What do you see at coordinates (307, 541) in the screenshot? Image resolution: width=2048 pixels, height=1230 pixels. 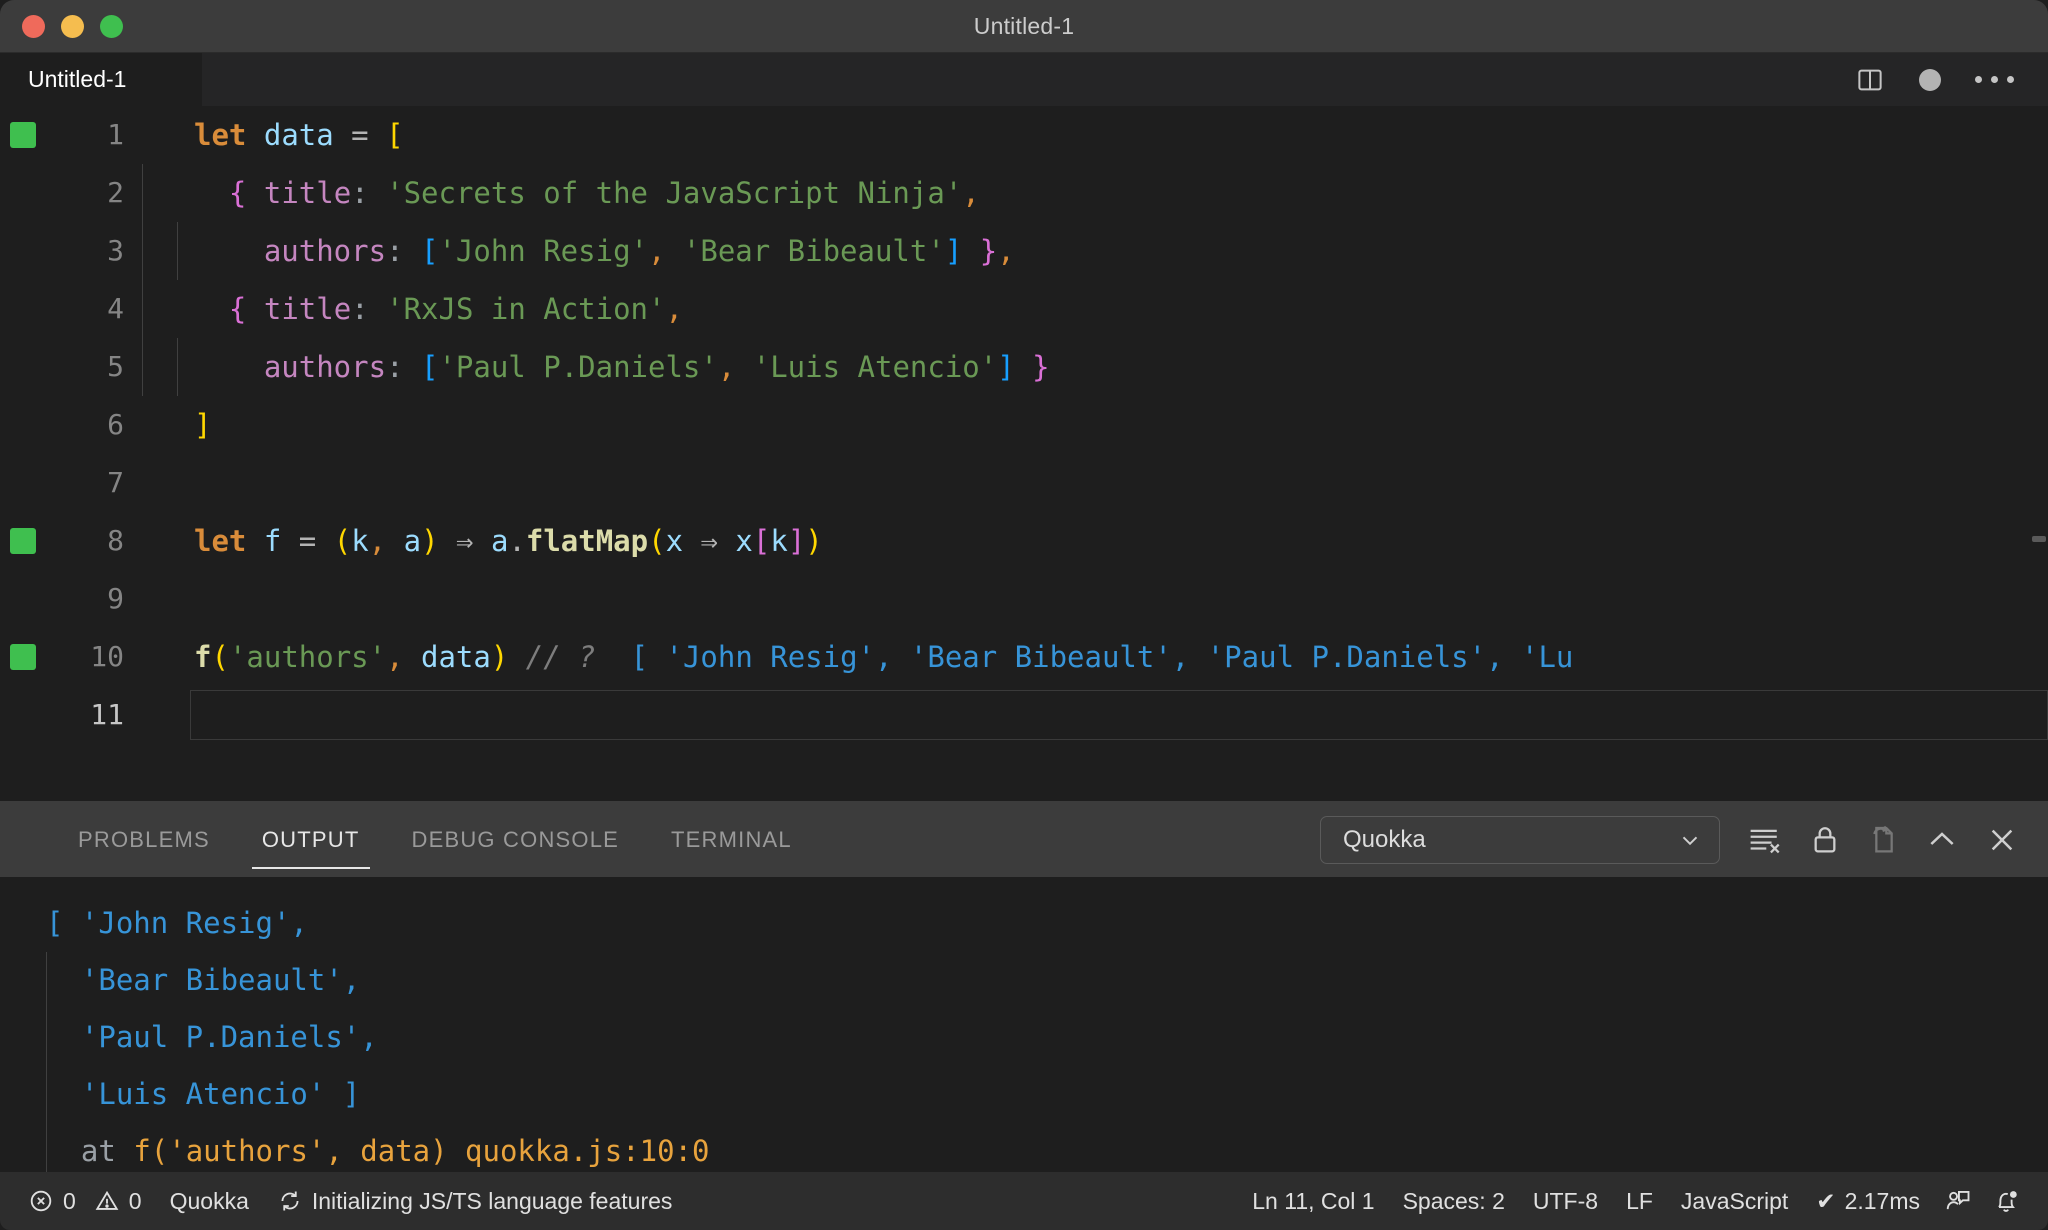 I see `code-token: =` at bounding box center [307, 541].